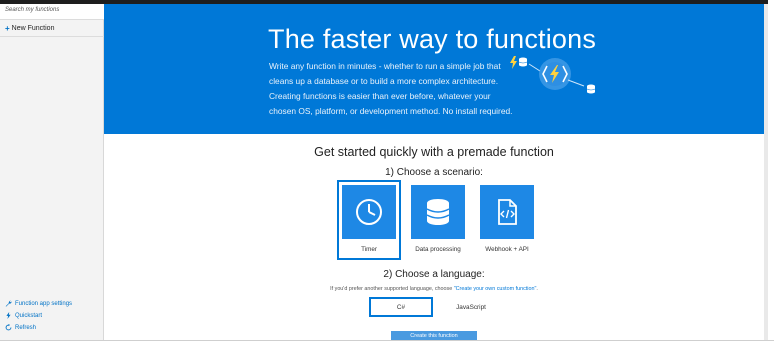  What do you see at coordinates (434, 274) in the screenshot?
I see `language-heading: 2) Choose a language:` at bounding box center [434, 274].